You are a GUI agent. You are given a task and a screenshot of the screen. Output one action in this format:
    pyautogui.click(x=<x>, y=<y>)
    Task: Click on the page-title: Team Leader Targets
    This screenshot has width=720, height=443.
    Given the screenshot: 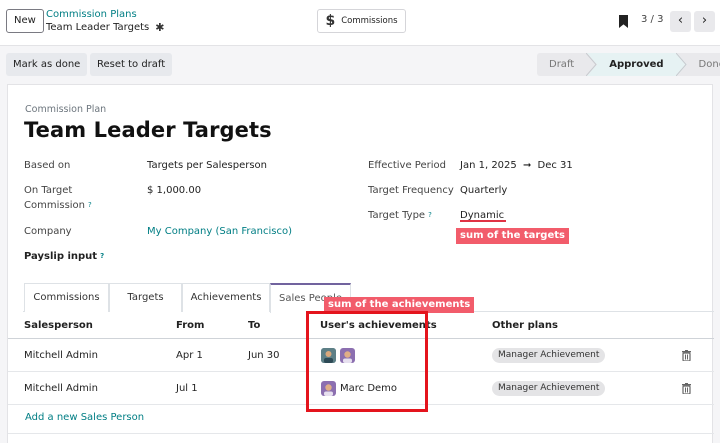 What is the action you would take?
    pyautogui.click(x=148, y=130)
    